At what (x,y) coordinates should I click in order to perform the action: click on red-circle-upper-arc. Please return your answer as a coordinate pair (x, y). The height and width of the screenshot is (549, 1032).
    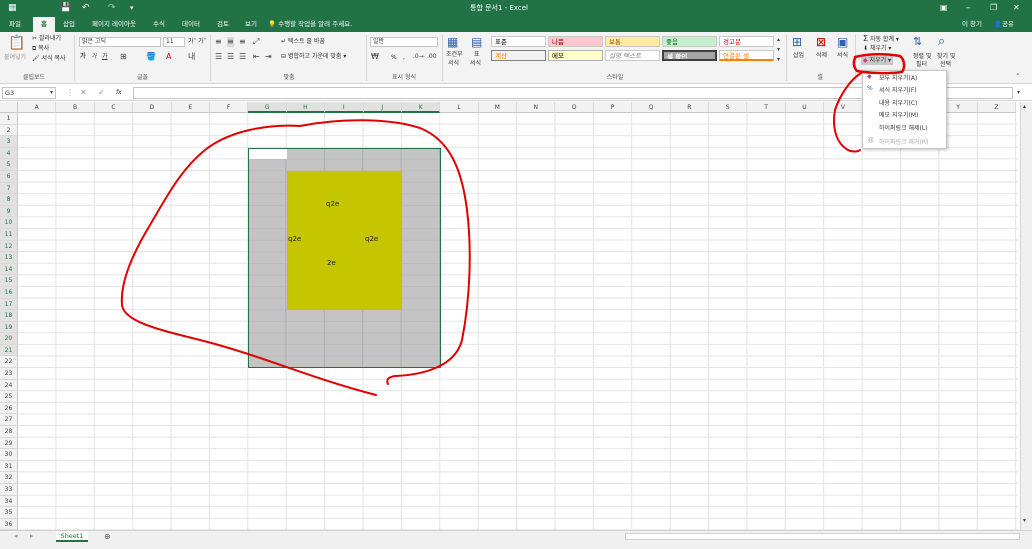
    Looking at the image, I should click on (385, 252).